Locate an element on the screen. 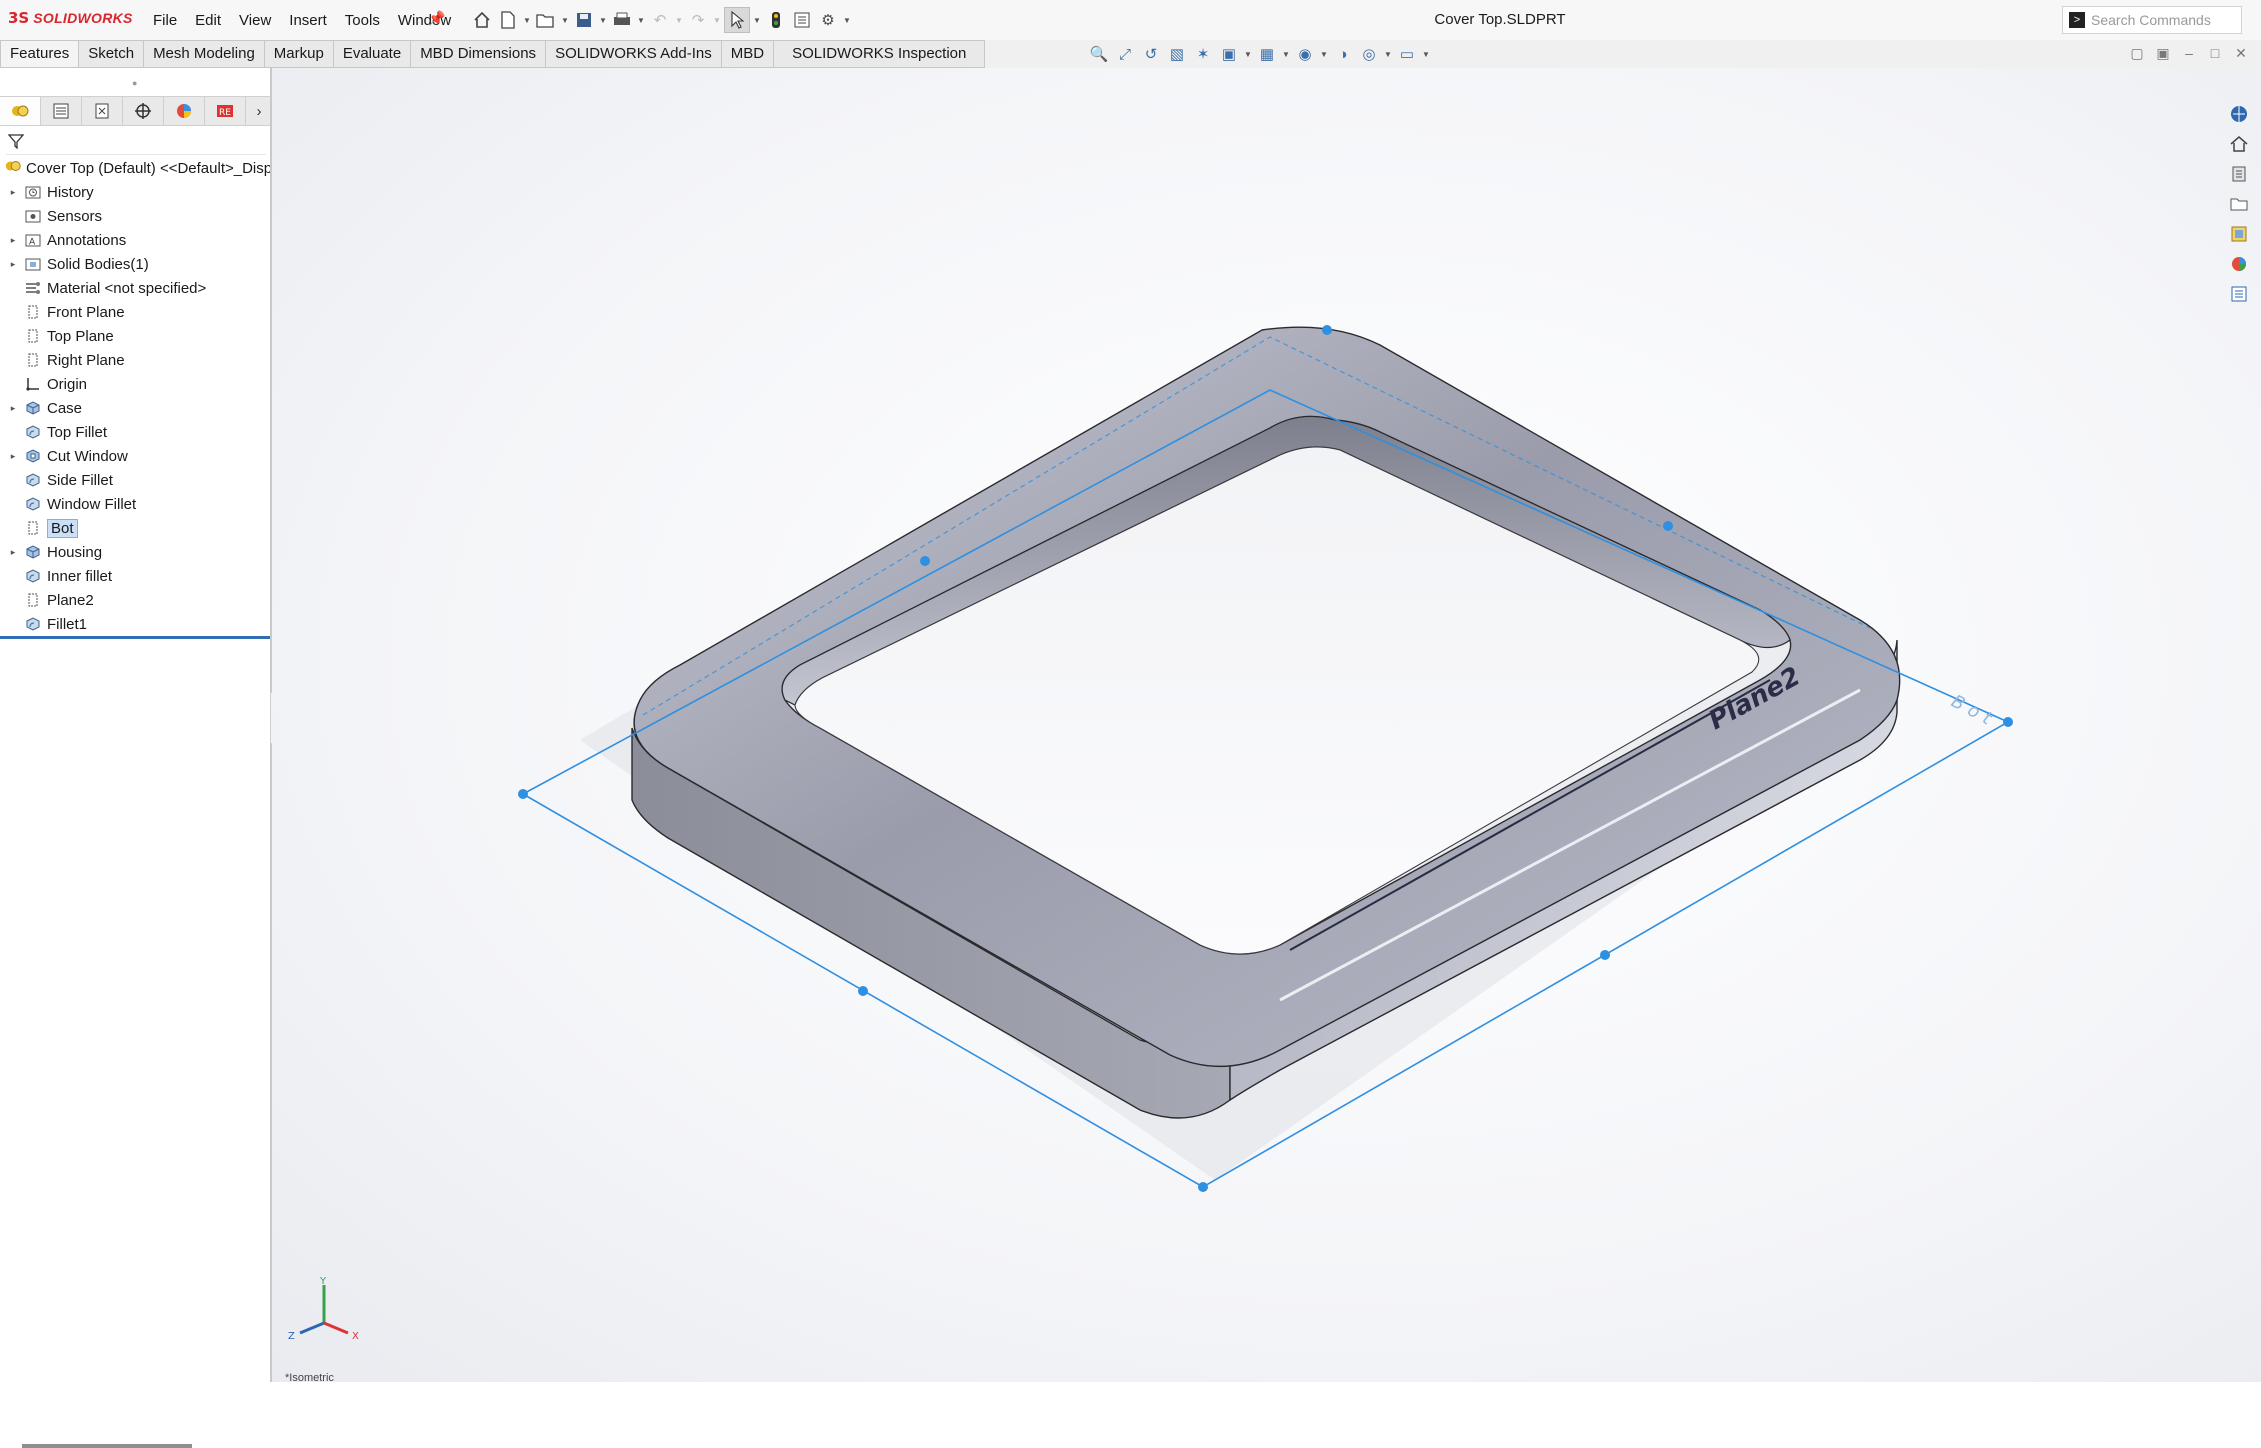  tree-item-cut-window: ▸ Cut Window is located at coordinates (135, 456).